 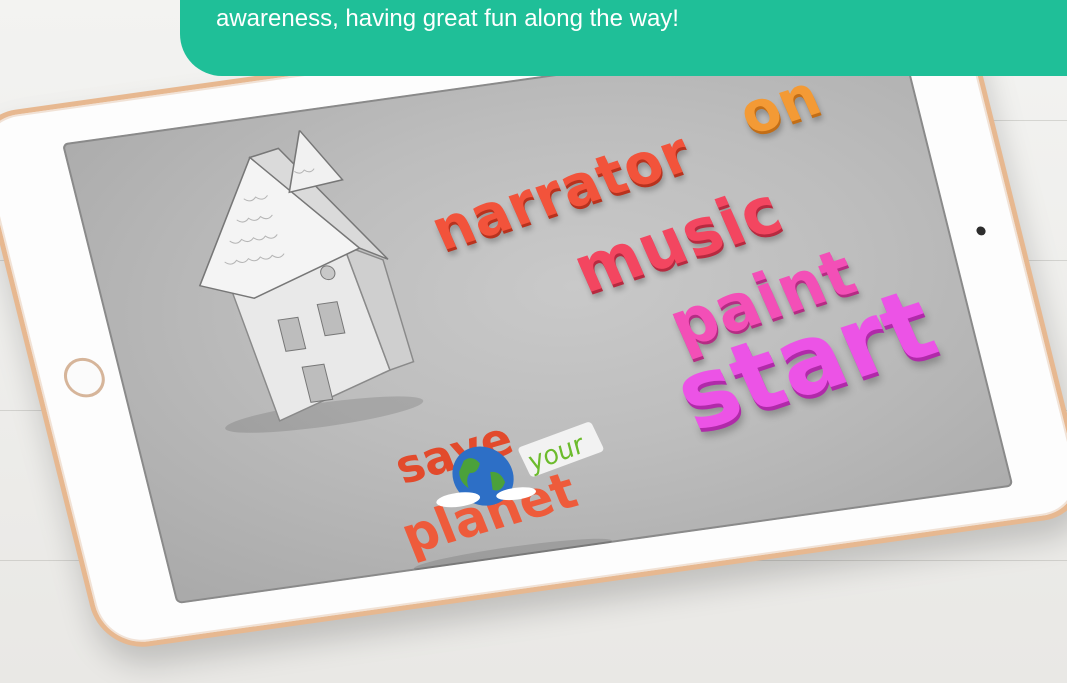 What do you see at coordinates (311, 280) in the screenshot?
I see `house-illustration` at bounding box center [311, 280].